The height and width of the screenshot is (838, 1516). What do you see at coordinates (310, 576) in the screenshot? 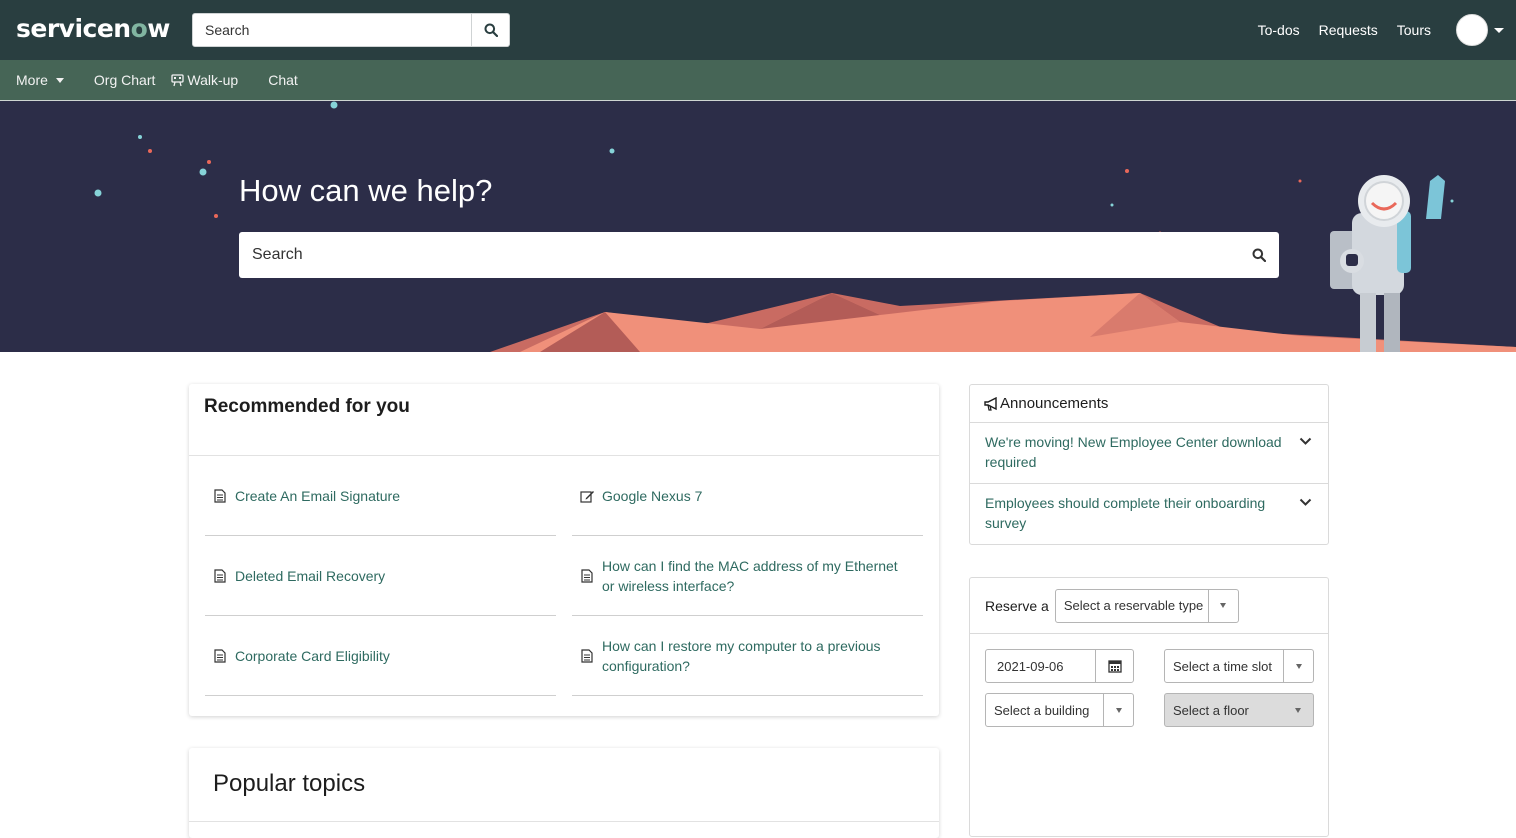
I see `recommended-link: Deleted Email Recovery` at bounding box center [310, 576].